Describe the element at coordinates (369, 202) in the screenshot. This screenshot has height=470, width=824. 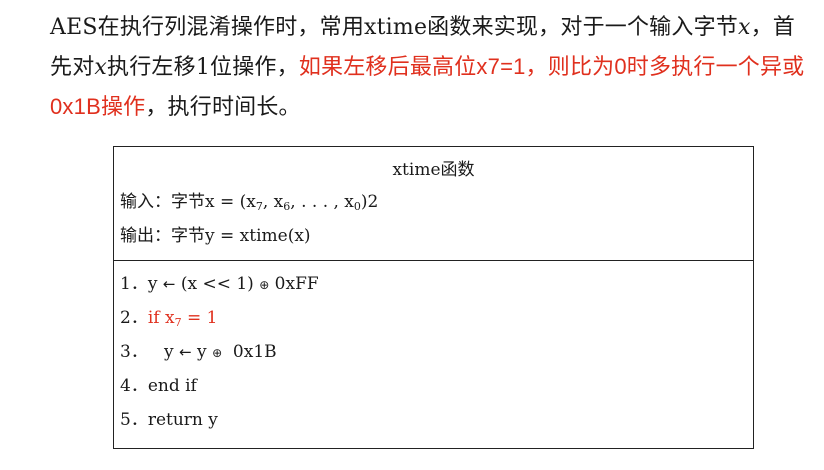
I see `input-end: )2` at that location.